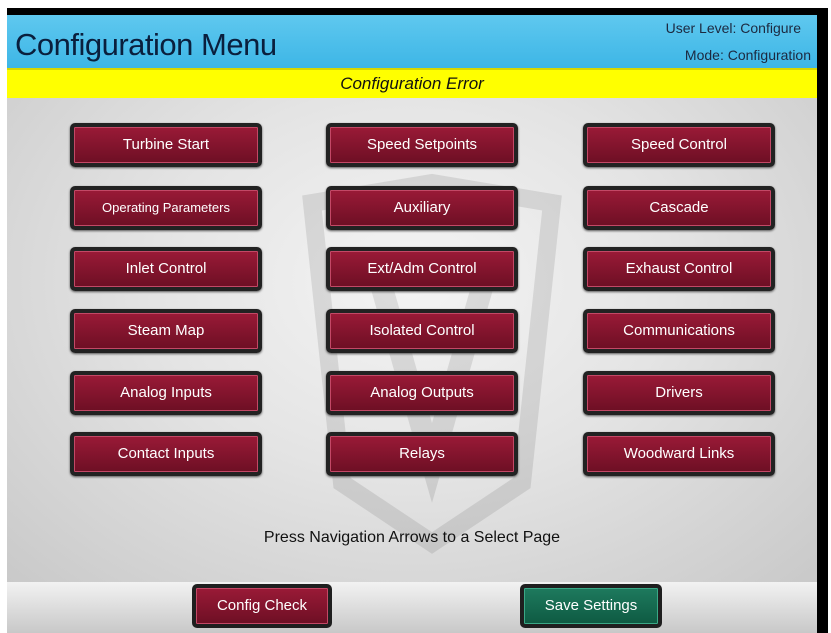 The image size is (831, 633). What do you see at coordinates (146, 44) in the screenshot?
I see `page-title: Configuration Menu` at bounding box center [146, 44].